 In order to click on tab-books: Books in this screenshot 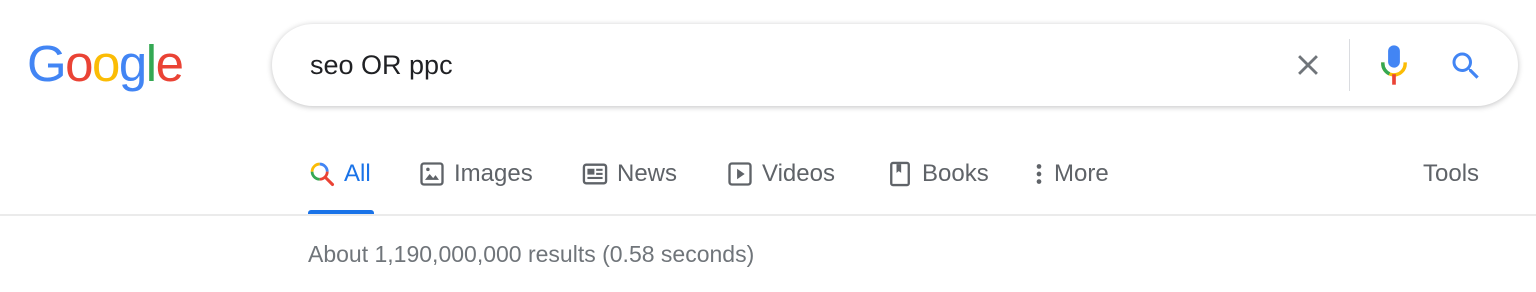, I will do `click(937, 185)`.